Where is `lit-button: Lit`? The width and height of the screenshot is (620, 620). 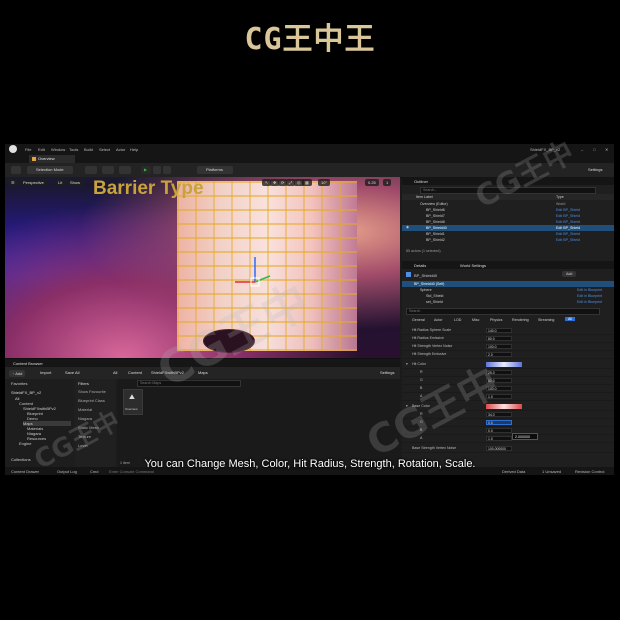 lit-button: Lit is located at coordinates (60, 182).